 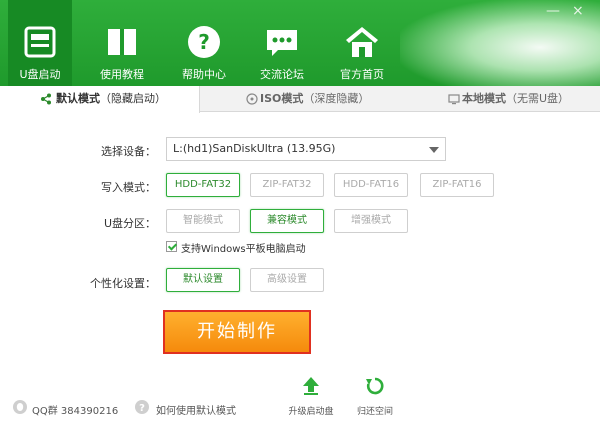 What do you see at coordinates (40, 74) in the screenshot?
I see `nav-label: U盘启动` at bounding box center [40, 74].